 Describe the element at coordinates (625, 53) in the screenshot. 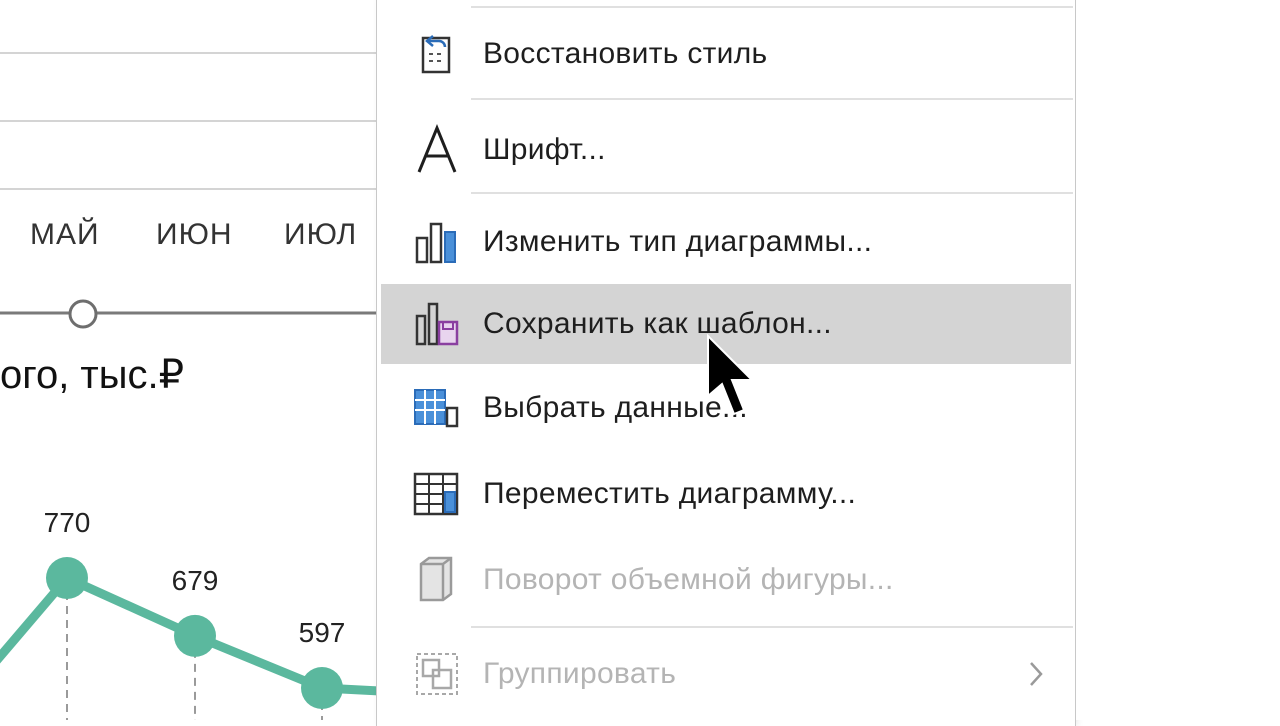

I see `menu-item-label: Восстановить стиль` at that location.